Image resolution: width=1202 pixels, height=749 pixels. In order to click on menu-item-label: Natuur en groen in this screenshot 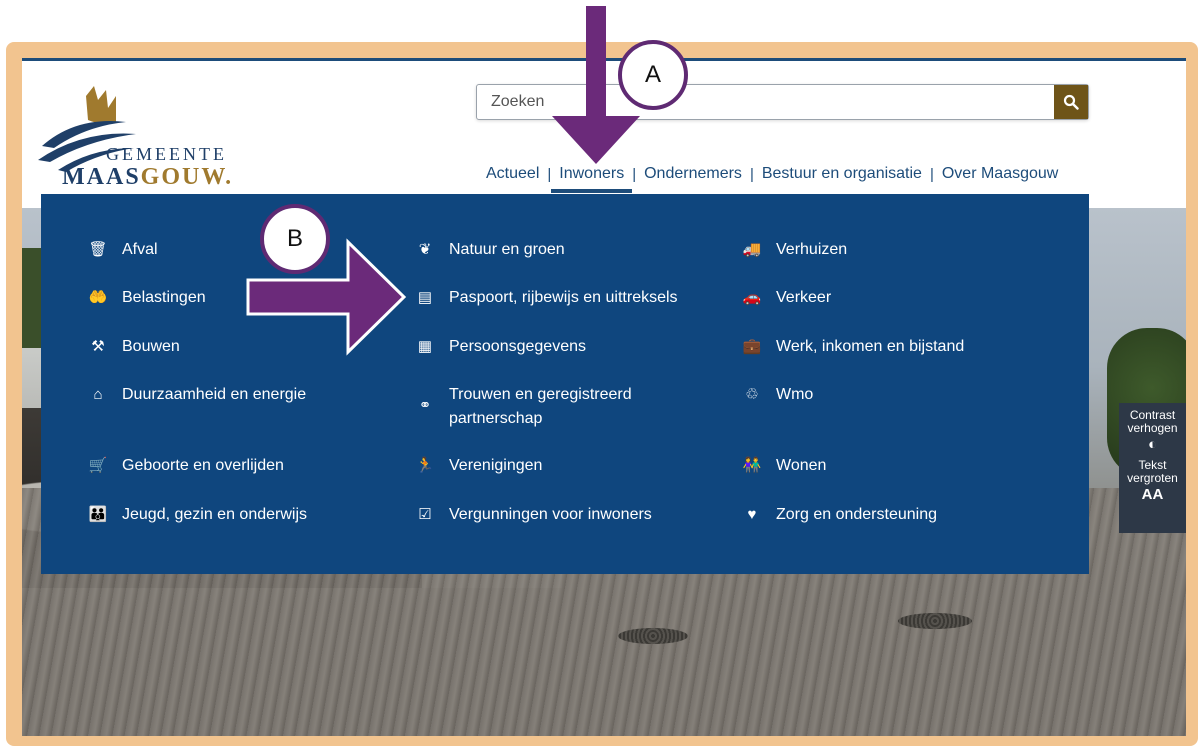, I will do `click(507, 249)`.